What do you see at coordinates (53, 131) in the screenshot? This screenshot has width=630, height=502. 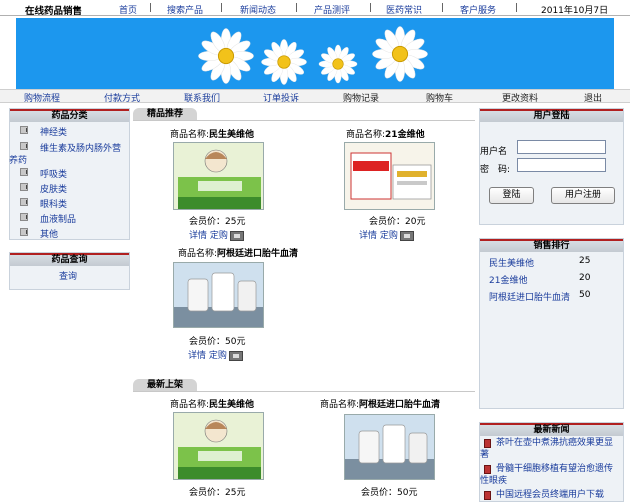 I see `category-neurology: 神经类` at bounding box center [53, 131].